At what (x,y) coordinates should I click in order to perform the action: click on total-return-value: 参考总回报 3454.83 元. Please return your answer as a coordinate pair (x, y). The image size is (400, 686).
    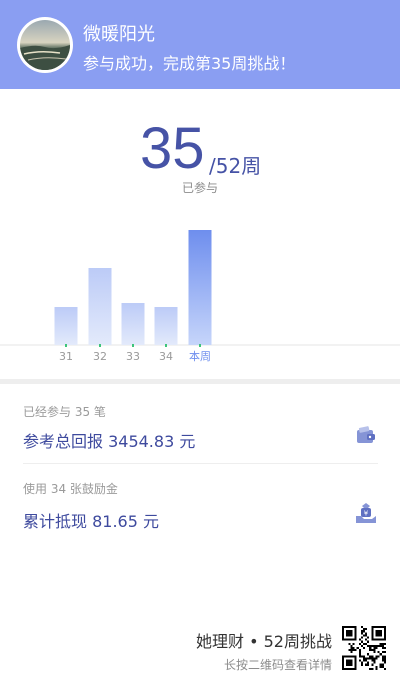
    Looking at the image, I should click on (109, 441).